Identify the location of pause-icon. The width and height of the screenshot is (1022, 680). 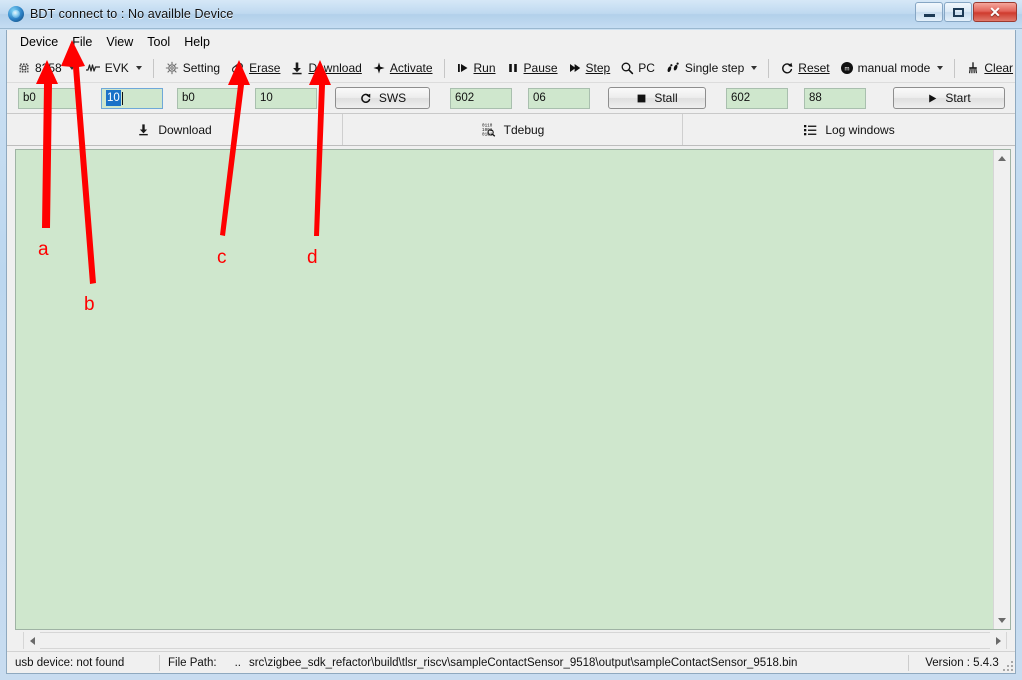
(513, 68).